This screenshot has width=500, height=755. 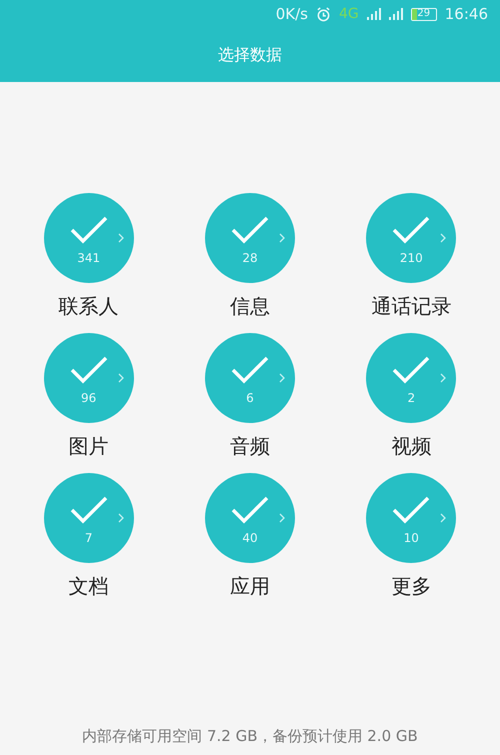 I want to click on data-category-button: 40, so click(x=249, y=518).